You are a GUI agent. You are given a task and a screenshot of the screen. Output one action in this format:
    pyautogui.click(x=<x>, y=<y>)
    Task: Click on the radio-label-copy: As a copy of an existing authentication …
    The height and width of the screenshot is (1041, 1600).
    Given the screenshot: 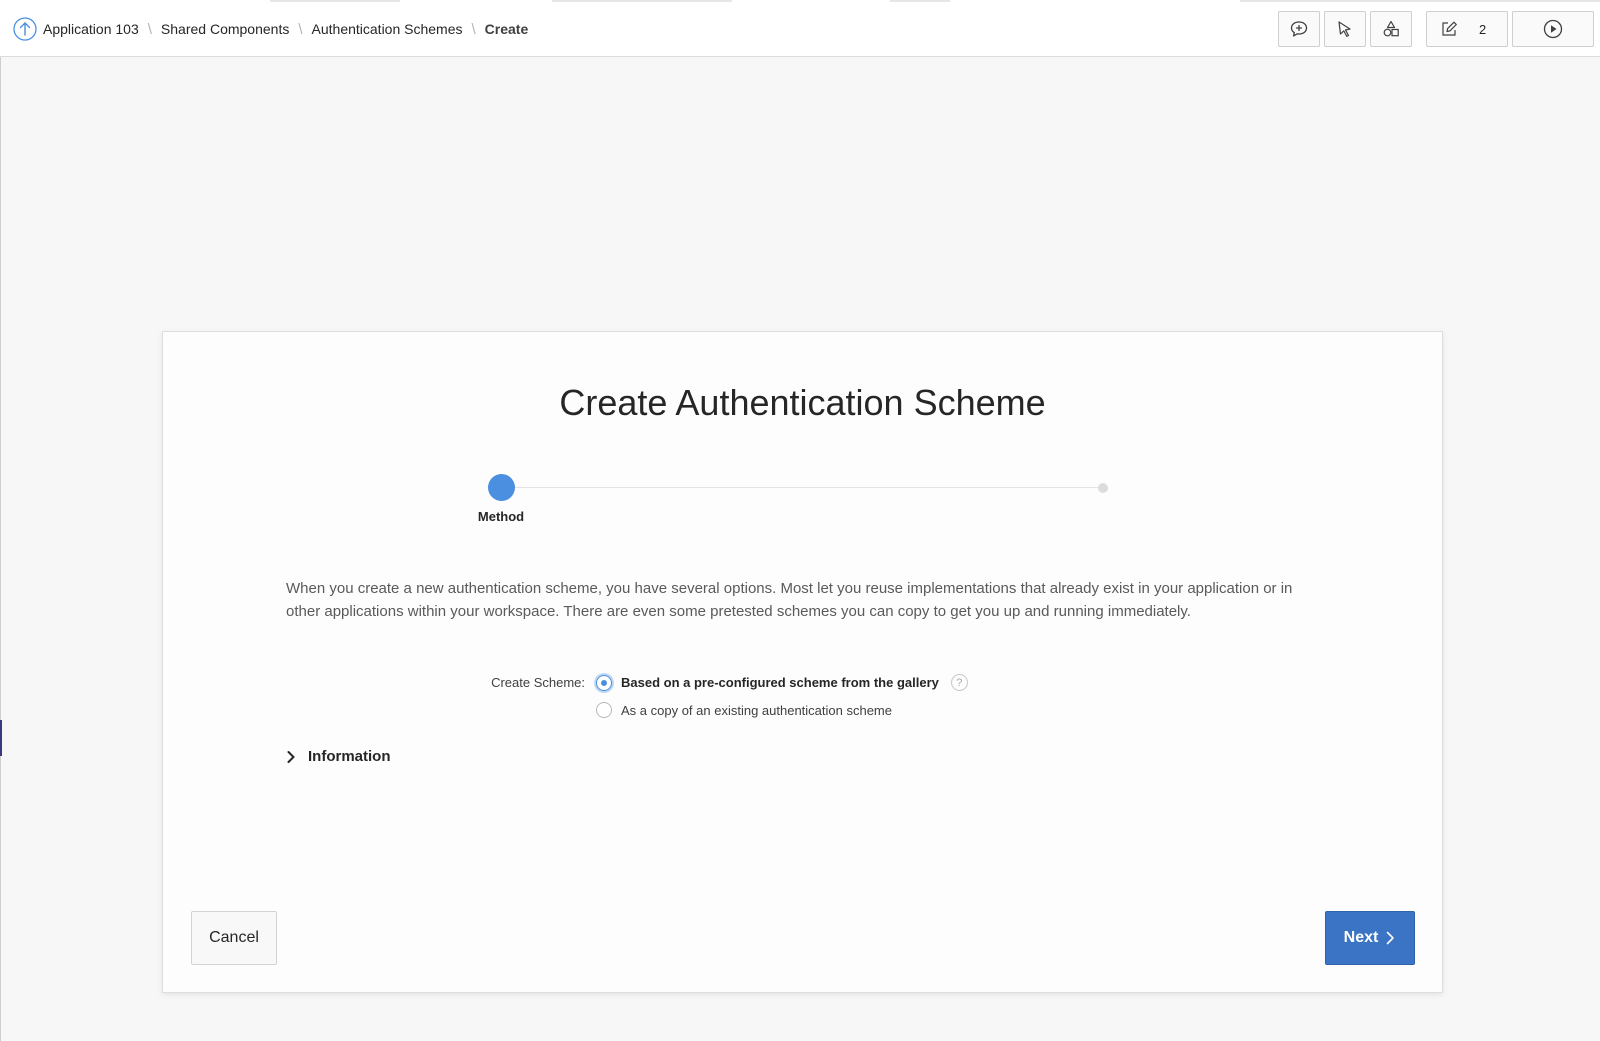 What is the action you would take?
    pyautogui.click(x=756, y=710)
    